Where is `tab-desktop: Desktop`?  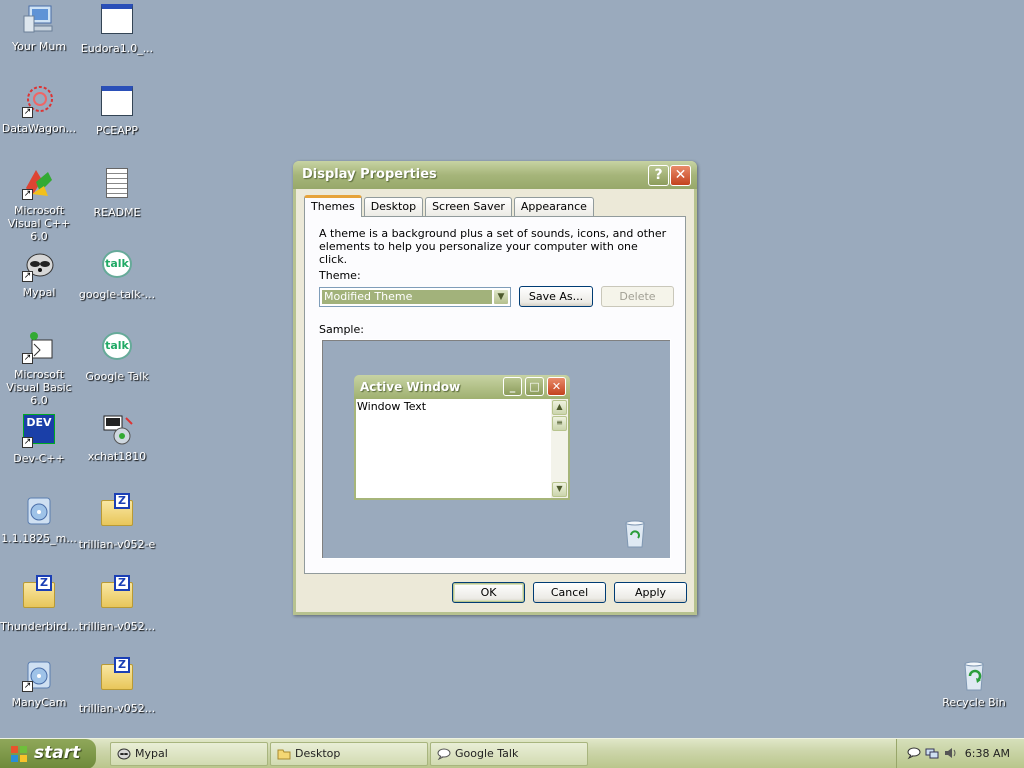 tab-desktop: Desktop is located at coordinates (393, 206).